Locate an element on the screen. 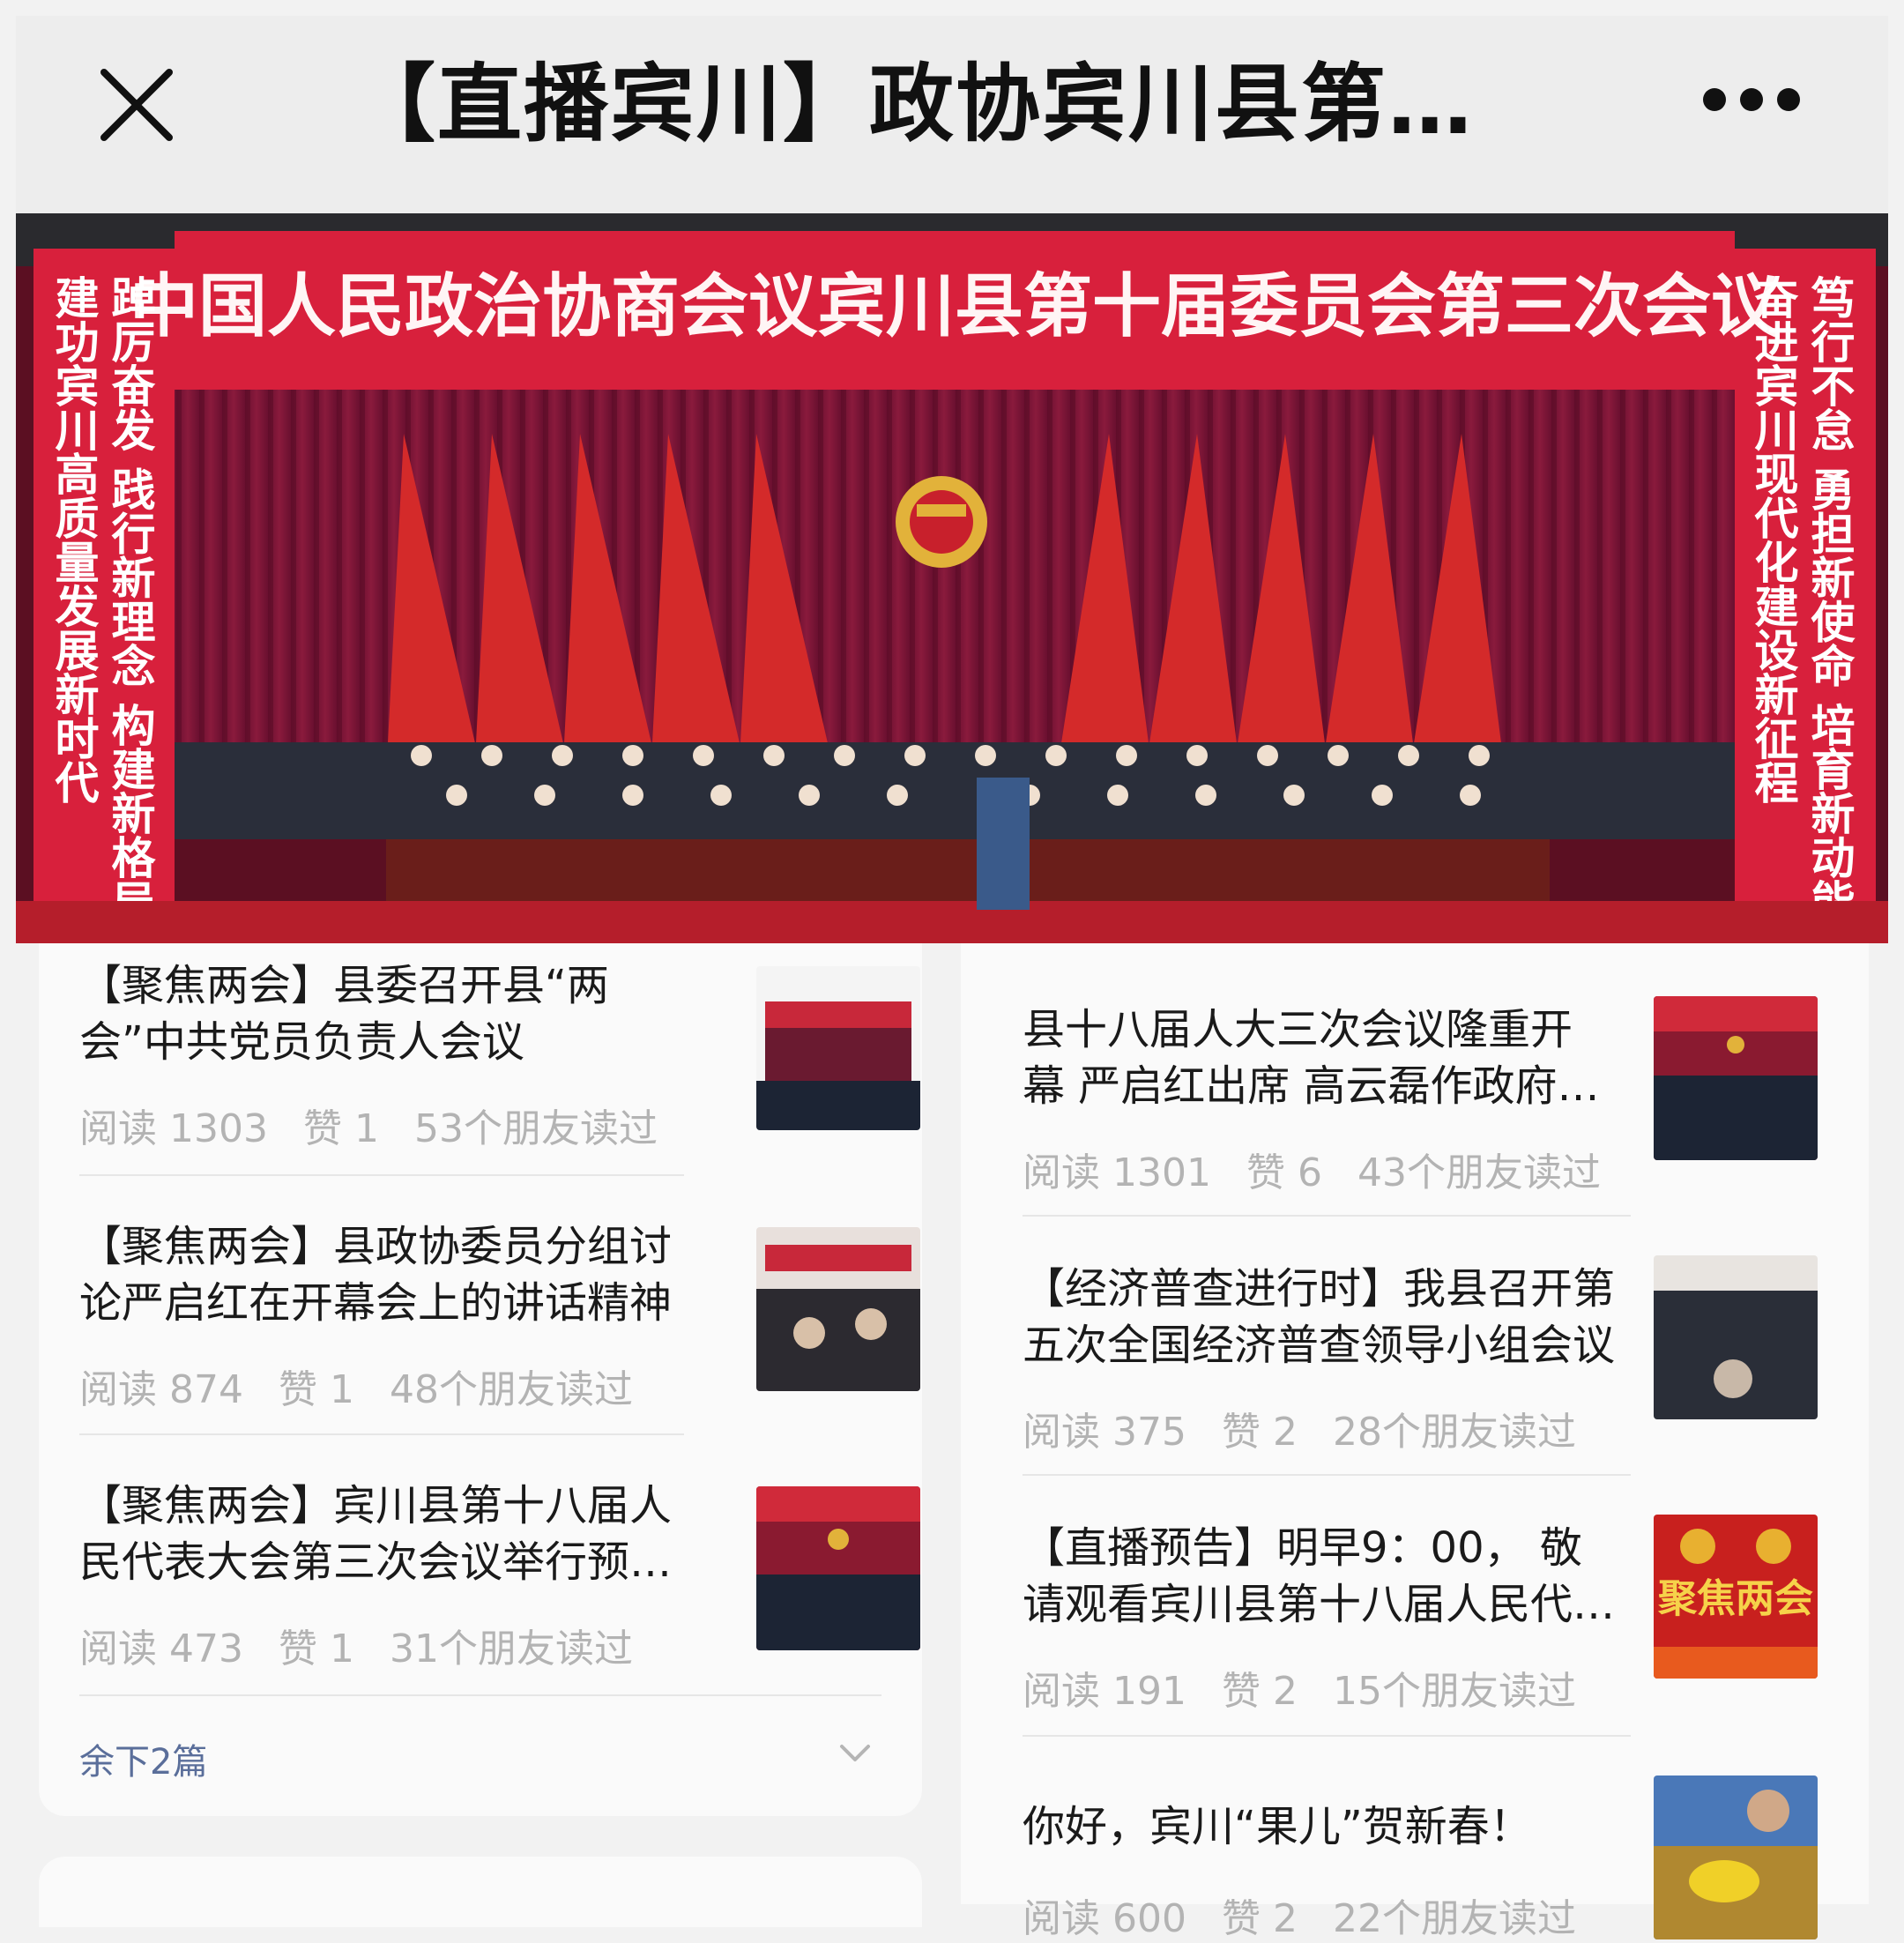 This screenshot has width=1904, height=1943. read-count: 阅读 600 is located at coordinates (1104, 1918).